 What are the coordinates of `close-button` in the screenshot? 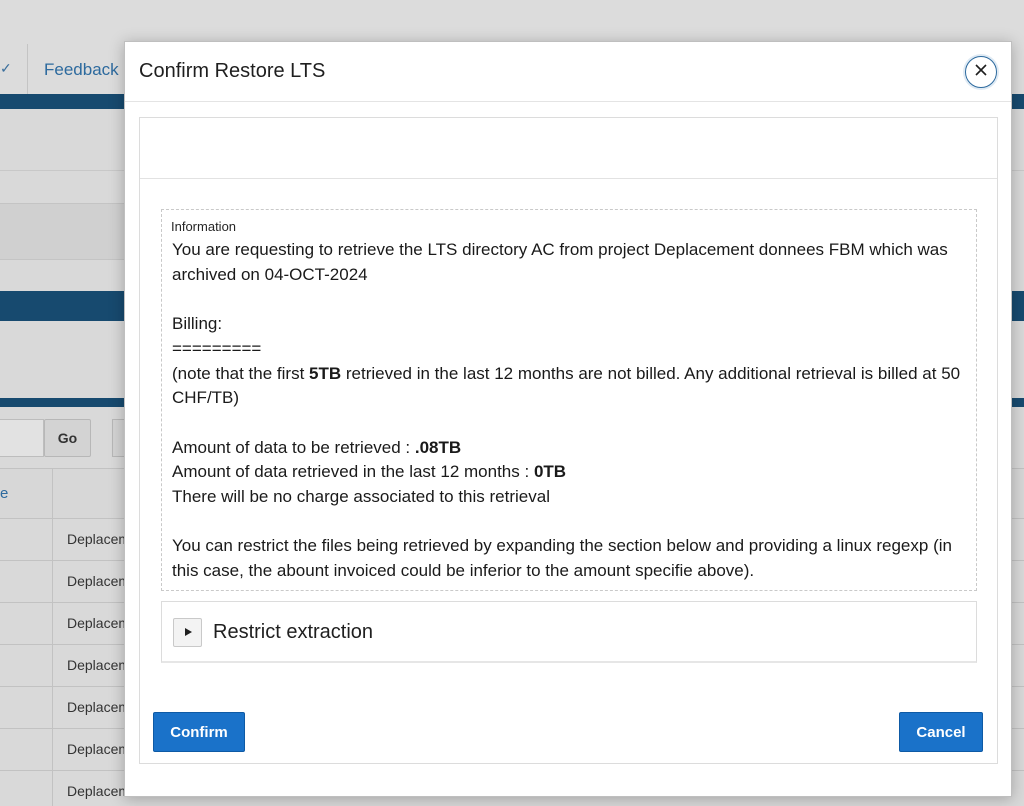 It's located at (981, 72).